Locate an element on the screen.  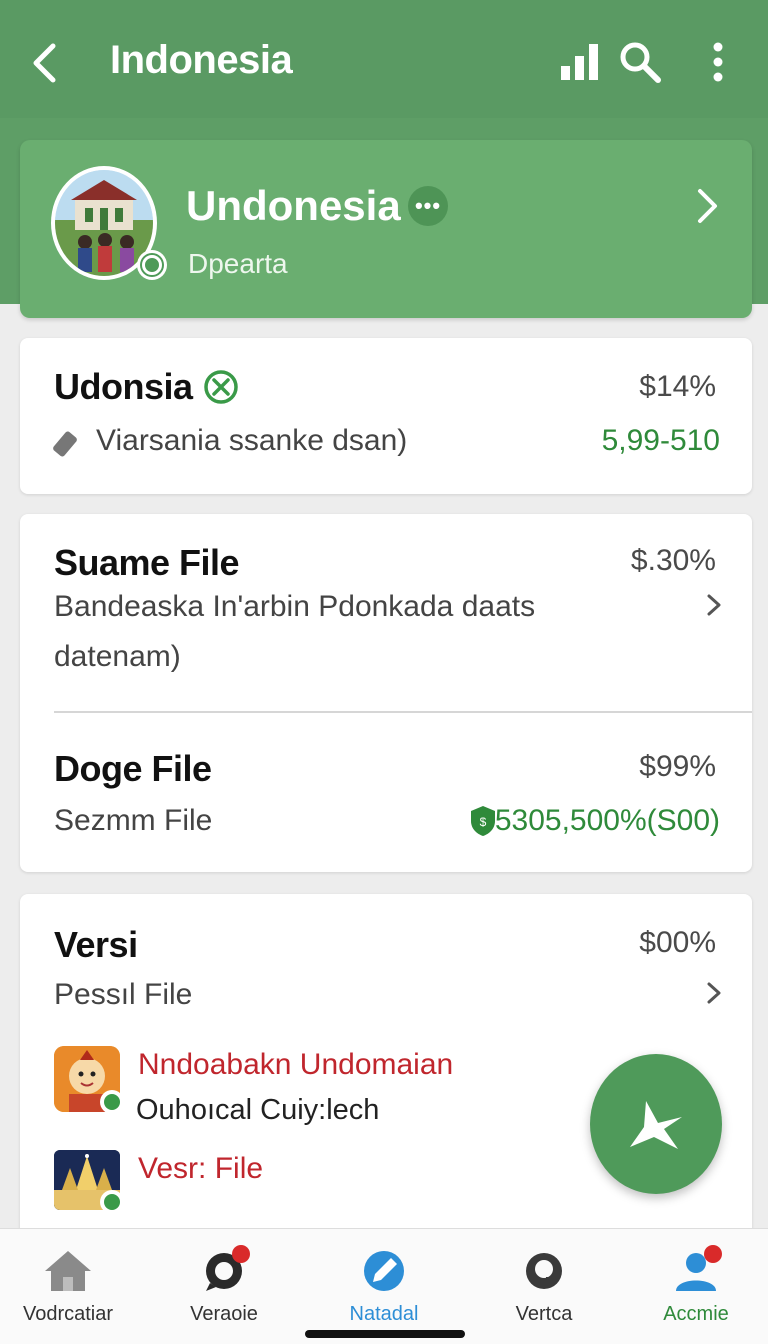
item-subtitle: Sezmm File is located at coordinates (133, 820).